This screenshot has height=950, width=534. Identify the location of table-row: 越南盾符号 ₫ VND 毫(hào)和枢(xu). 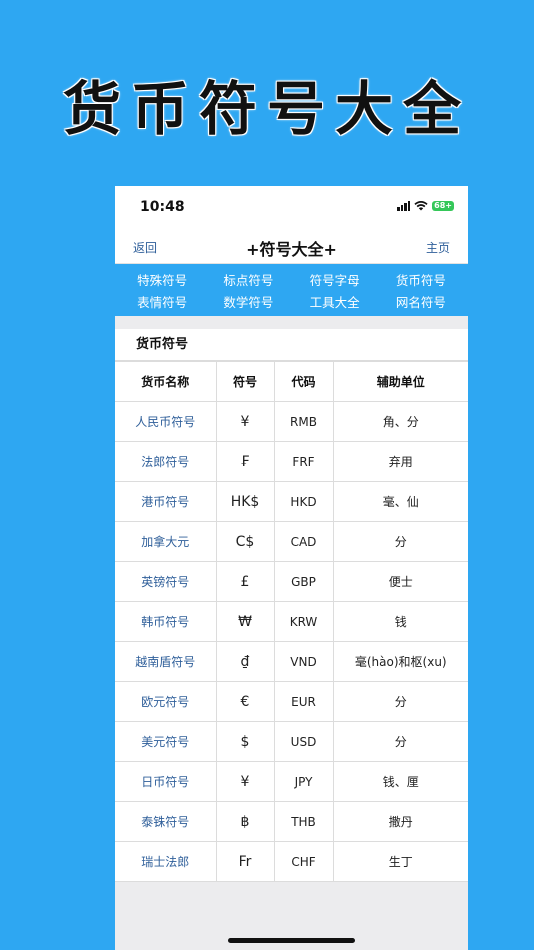
(291, 661).